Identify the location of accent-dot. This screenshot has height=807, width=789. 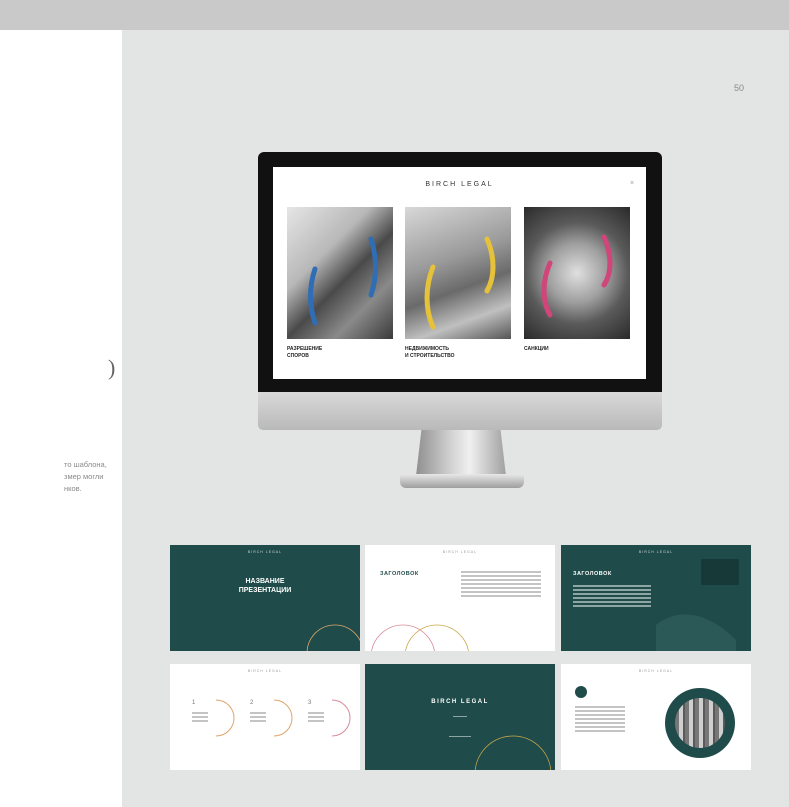
(581, 692).